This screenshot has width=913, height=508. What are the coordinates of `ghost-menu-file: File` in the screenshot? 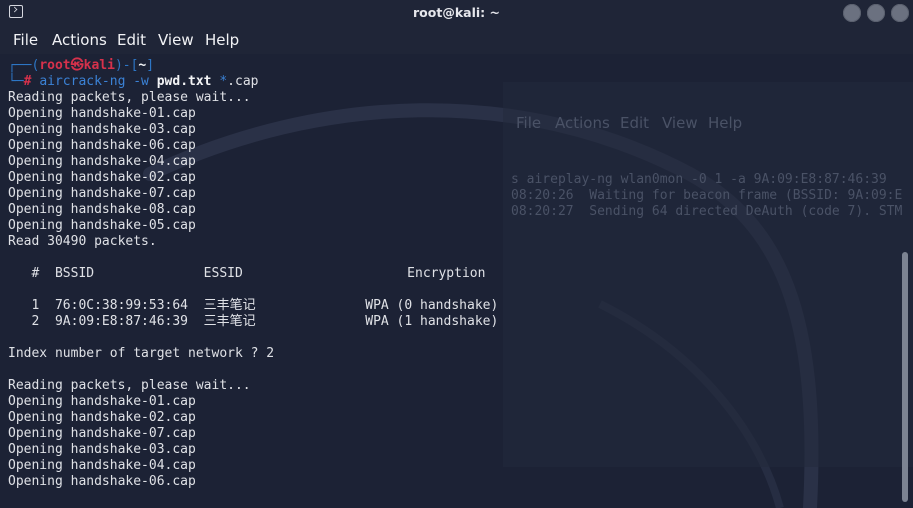 It's located at (529, 123).